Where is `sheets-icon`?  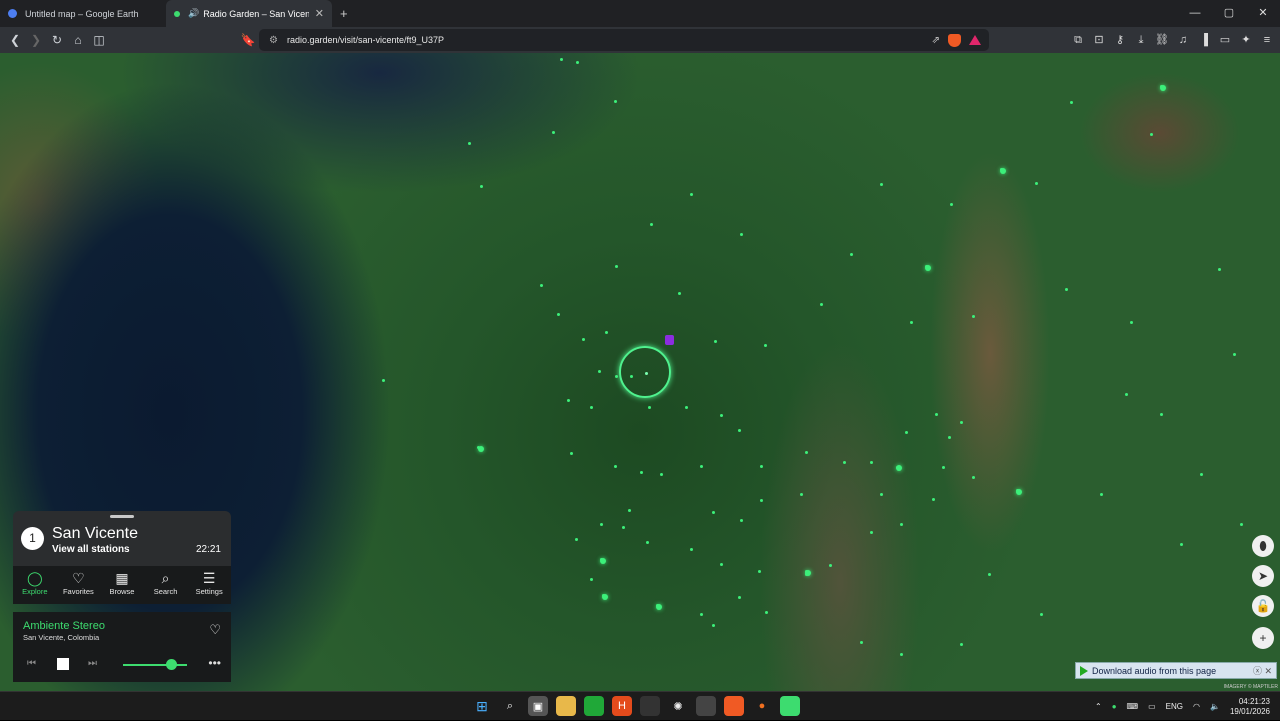
sheets-icon is located at coordinates (594, 706).